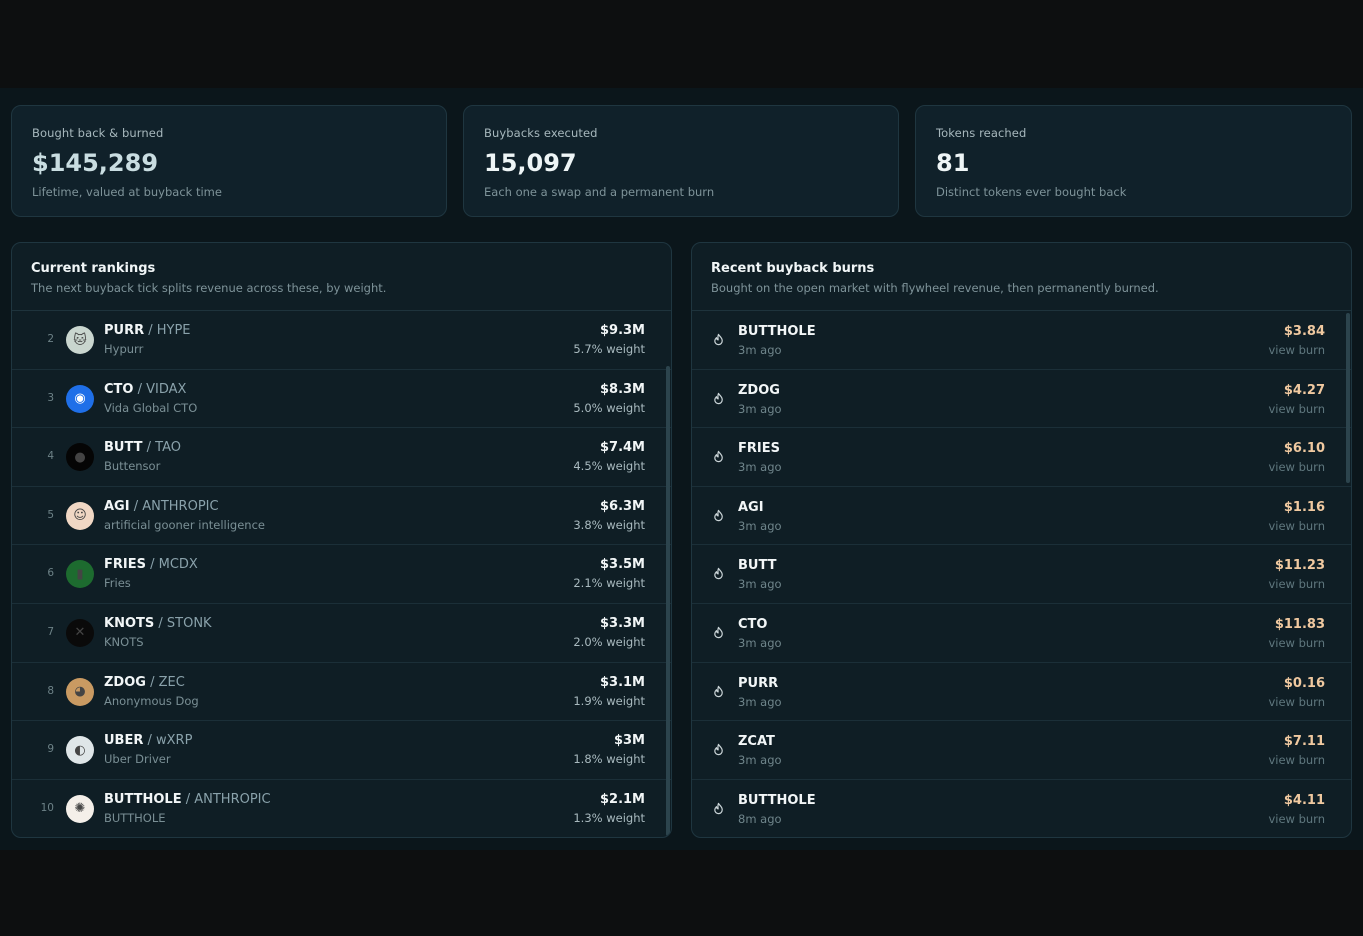 The image size is (1363, 936). I want to click on ranking-row: 7 ✕ KNOTS / STONK KNOTS $3.3M 2.0% weight, so click(341, 633).